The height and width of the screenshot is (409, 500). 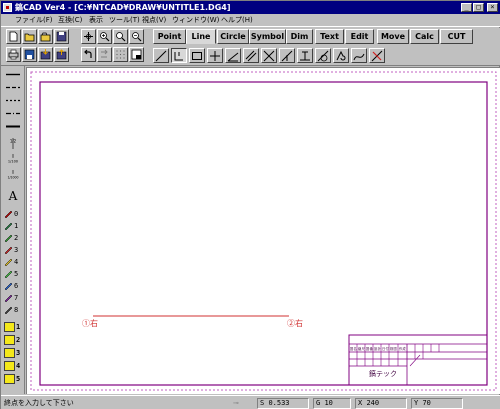 What do you see at coordinates (305, 55) in the screenshot?
I see `perpendicular-line-icon` at bounding box center [305, 55].